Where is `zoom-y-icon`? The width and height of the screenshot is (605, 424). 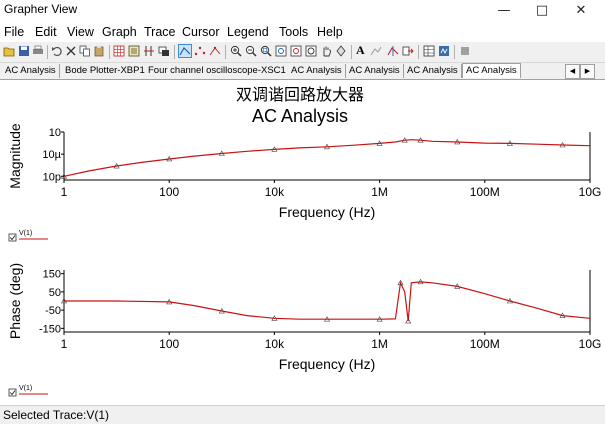
zoom-y-icon is located at coordinates (296, 51).